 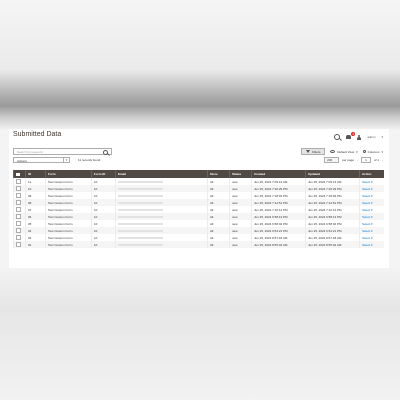 I want to click on admin-account-name: admin, so click(x=371, y=137).